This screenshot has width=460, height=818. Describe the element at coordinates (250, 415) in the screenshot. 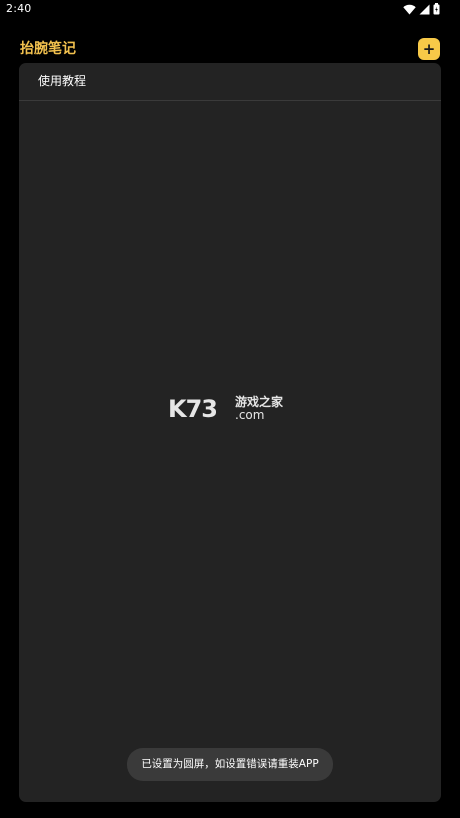

I see `watermark-domain: .com` at that location.